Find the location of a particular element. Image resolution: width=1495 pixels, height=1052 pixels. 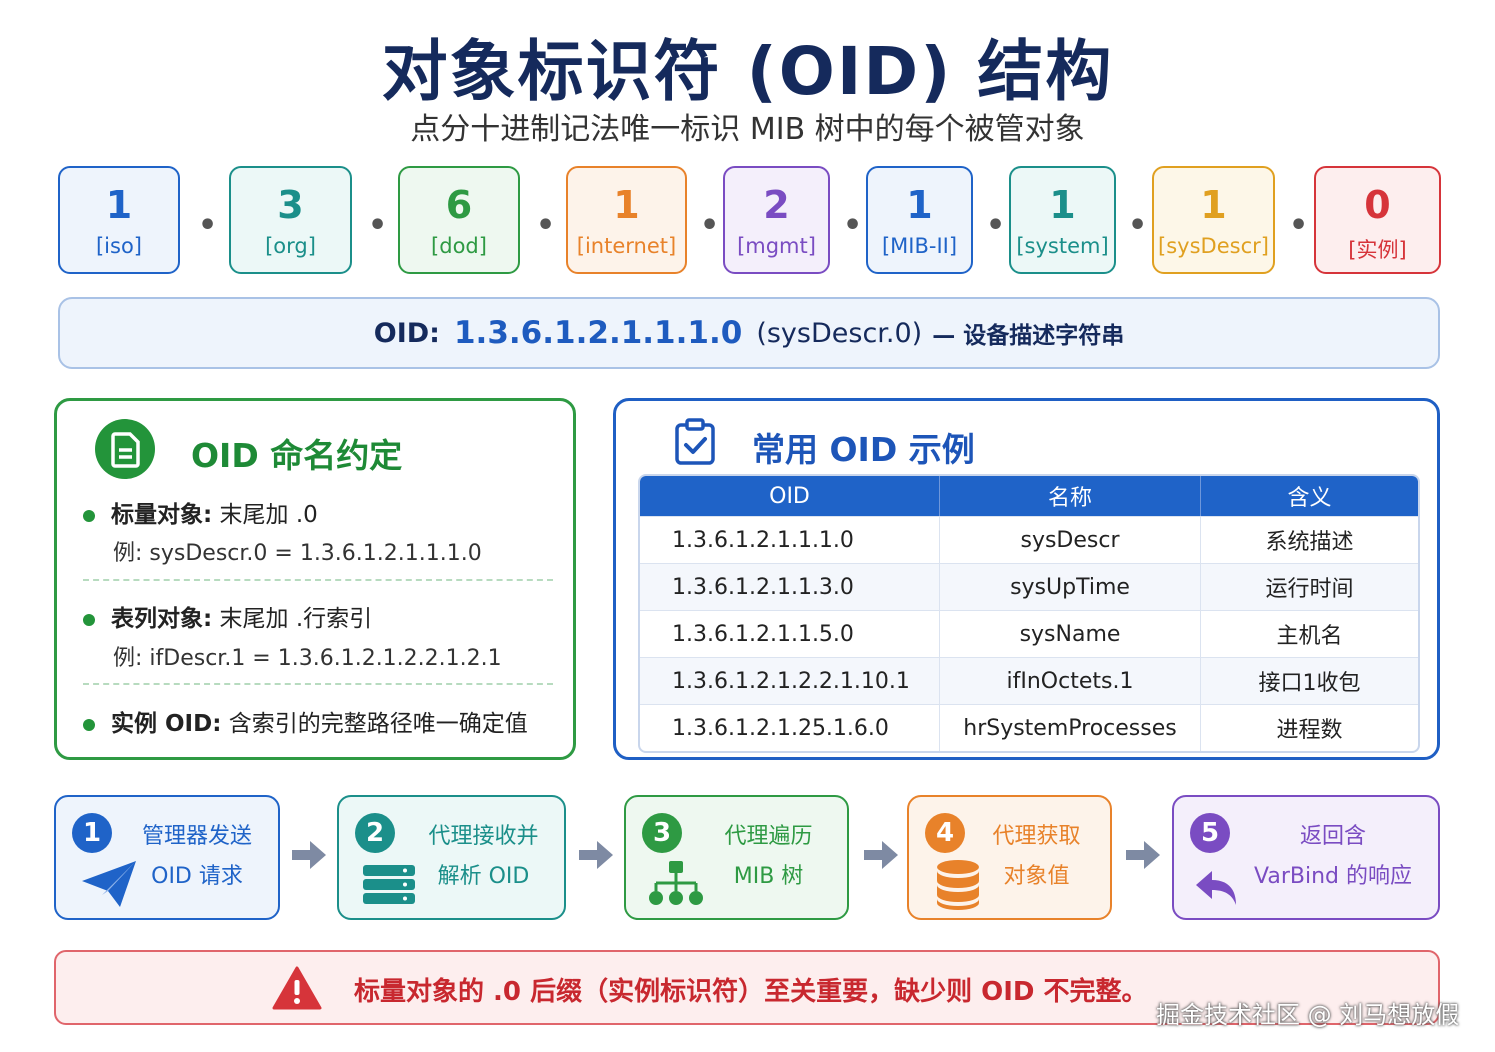

naming-example-scalar: 例: sysDescr.0 = 1.3.6.1.2.1.1.1.0 is located at coordinates (297, 553).